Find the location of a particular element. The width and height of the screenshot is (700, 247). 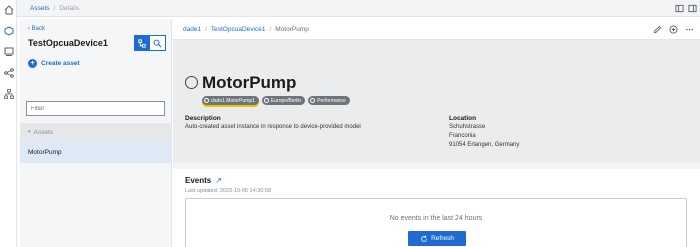

breadcrumb-tenant: dade1 is located at coordinates (192, 29).